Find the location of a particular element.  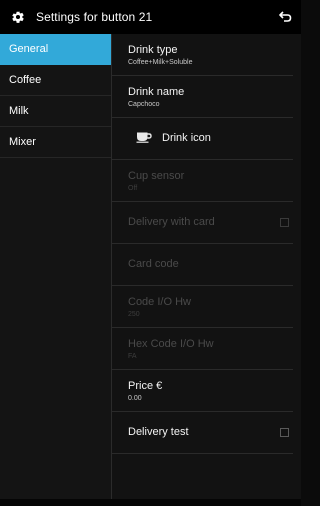

cup-sensor-label: Cup sensor is located at coordinates (156, 176).